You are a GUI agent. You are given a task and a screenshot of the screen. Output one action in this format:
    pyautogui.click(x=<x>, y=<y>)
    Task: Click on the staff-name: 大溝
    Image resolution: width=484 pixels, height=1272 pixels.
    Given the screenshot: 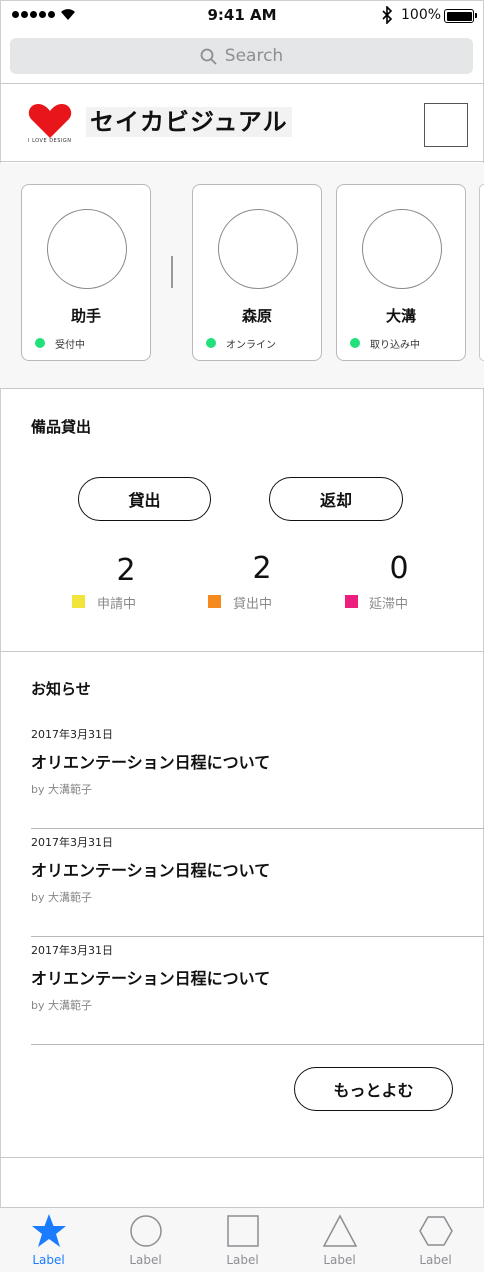 What is the action you would take?
    pyautogui.click(x=400, y=316)
    